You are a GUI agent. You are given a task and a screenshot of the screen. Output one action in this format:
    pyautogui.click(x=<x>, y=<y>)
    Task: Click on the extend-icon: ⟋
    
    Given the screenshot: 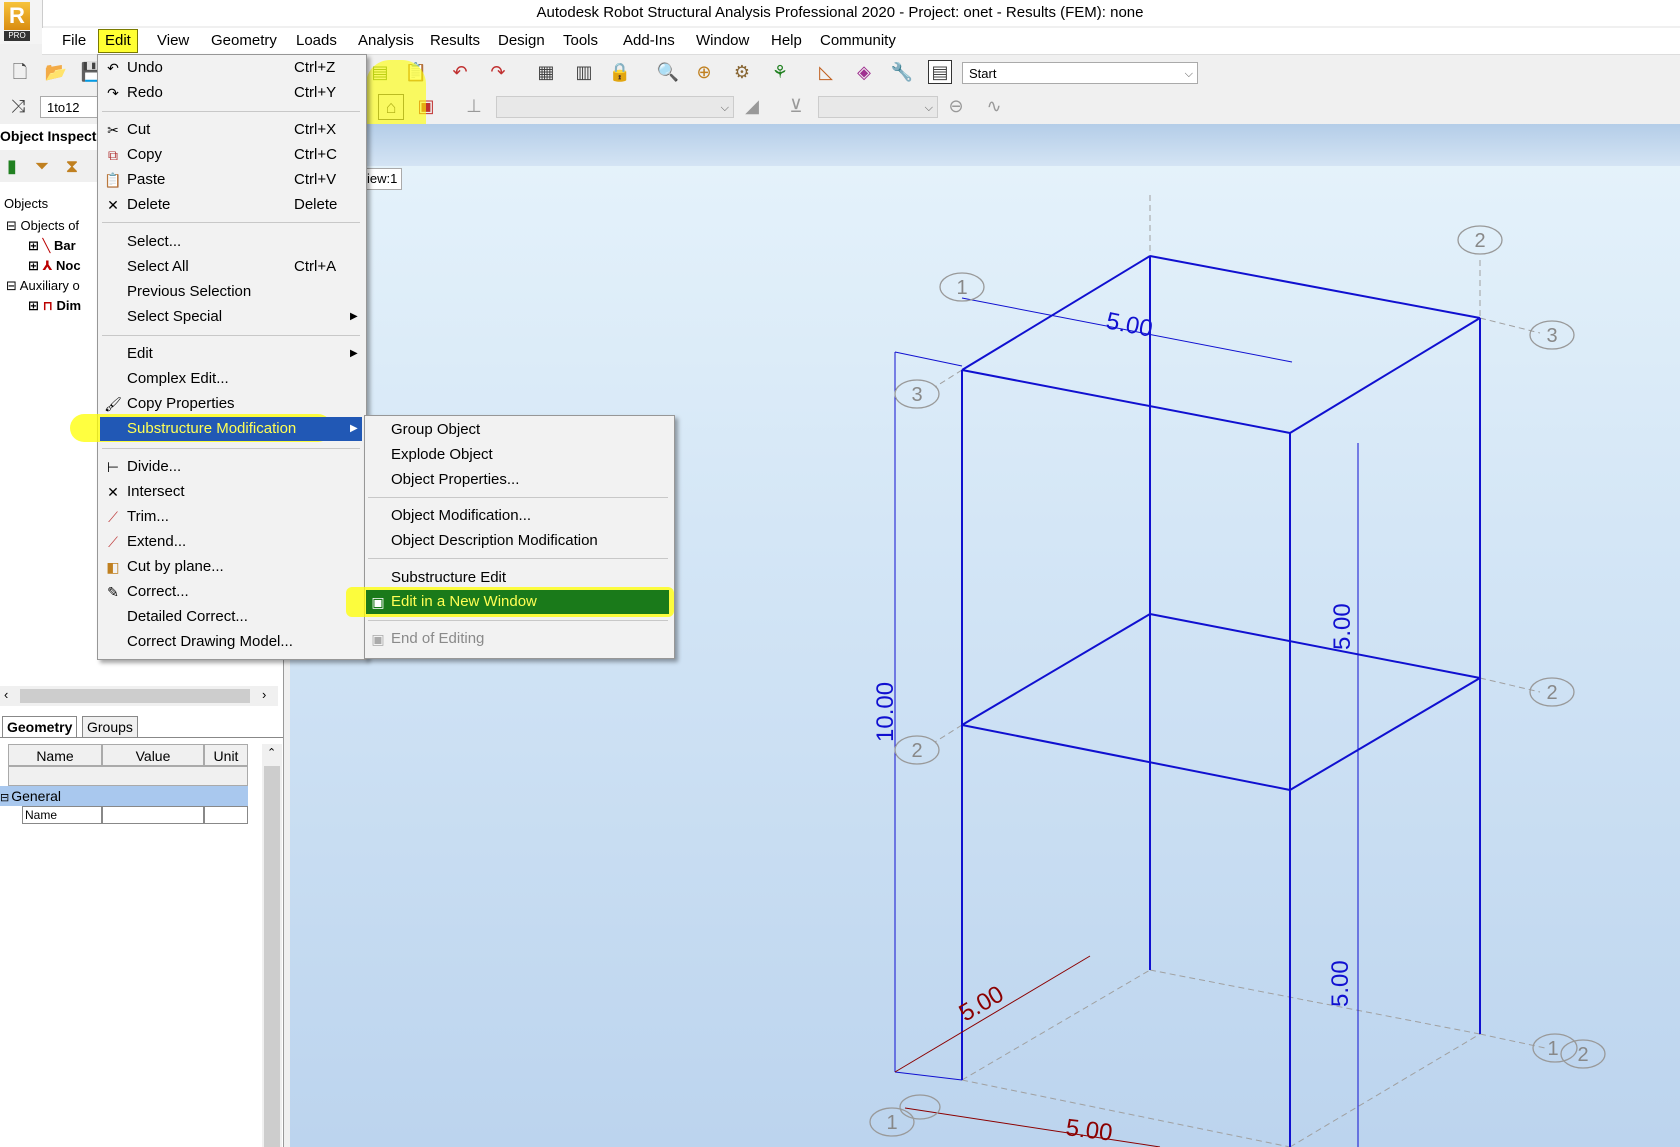 What is the action you would take?
    pyautogui.click(x=113, y=542)
    